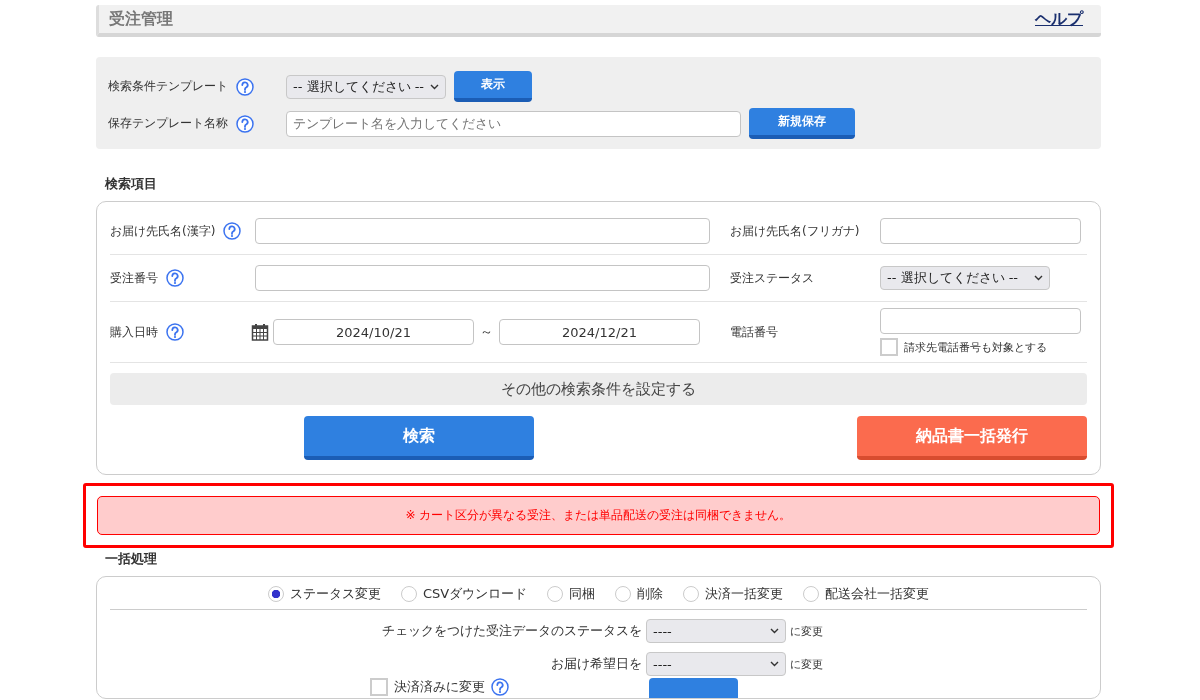 The height and width of the screenshot is (700, 1200). Describe the element at coordinates (260, 332) in the screenshot. I see `calendar-icon` at that location.